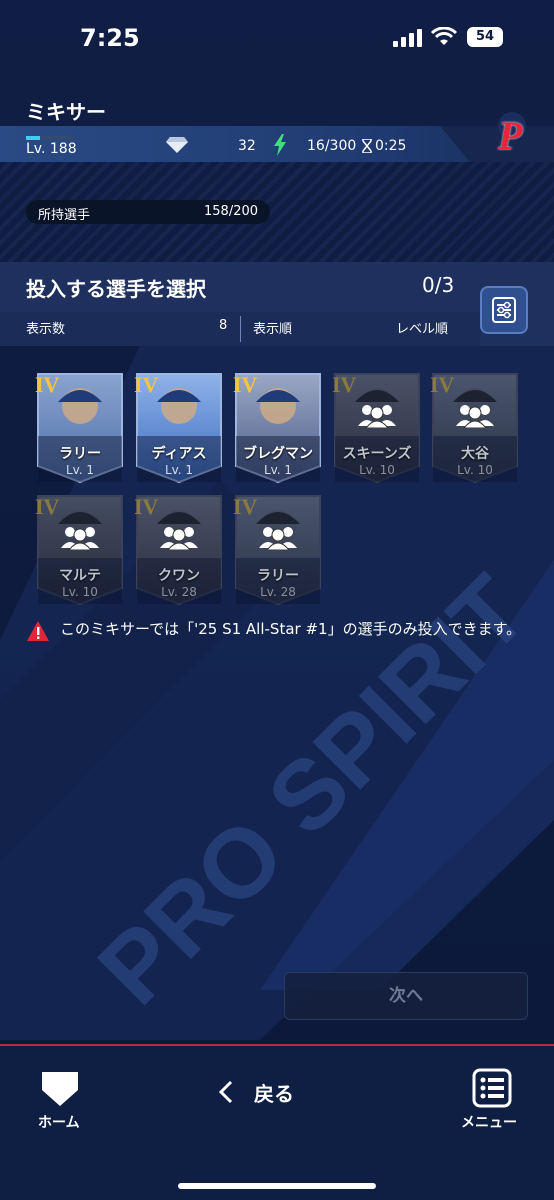 The width and height of the screenshot is (554, 1200). I want to click on player-name: スキーンズ, so click(377, 454).